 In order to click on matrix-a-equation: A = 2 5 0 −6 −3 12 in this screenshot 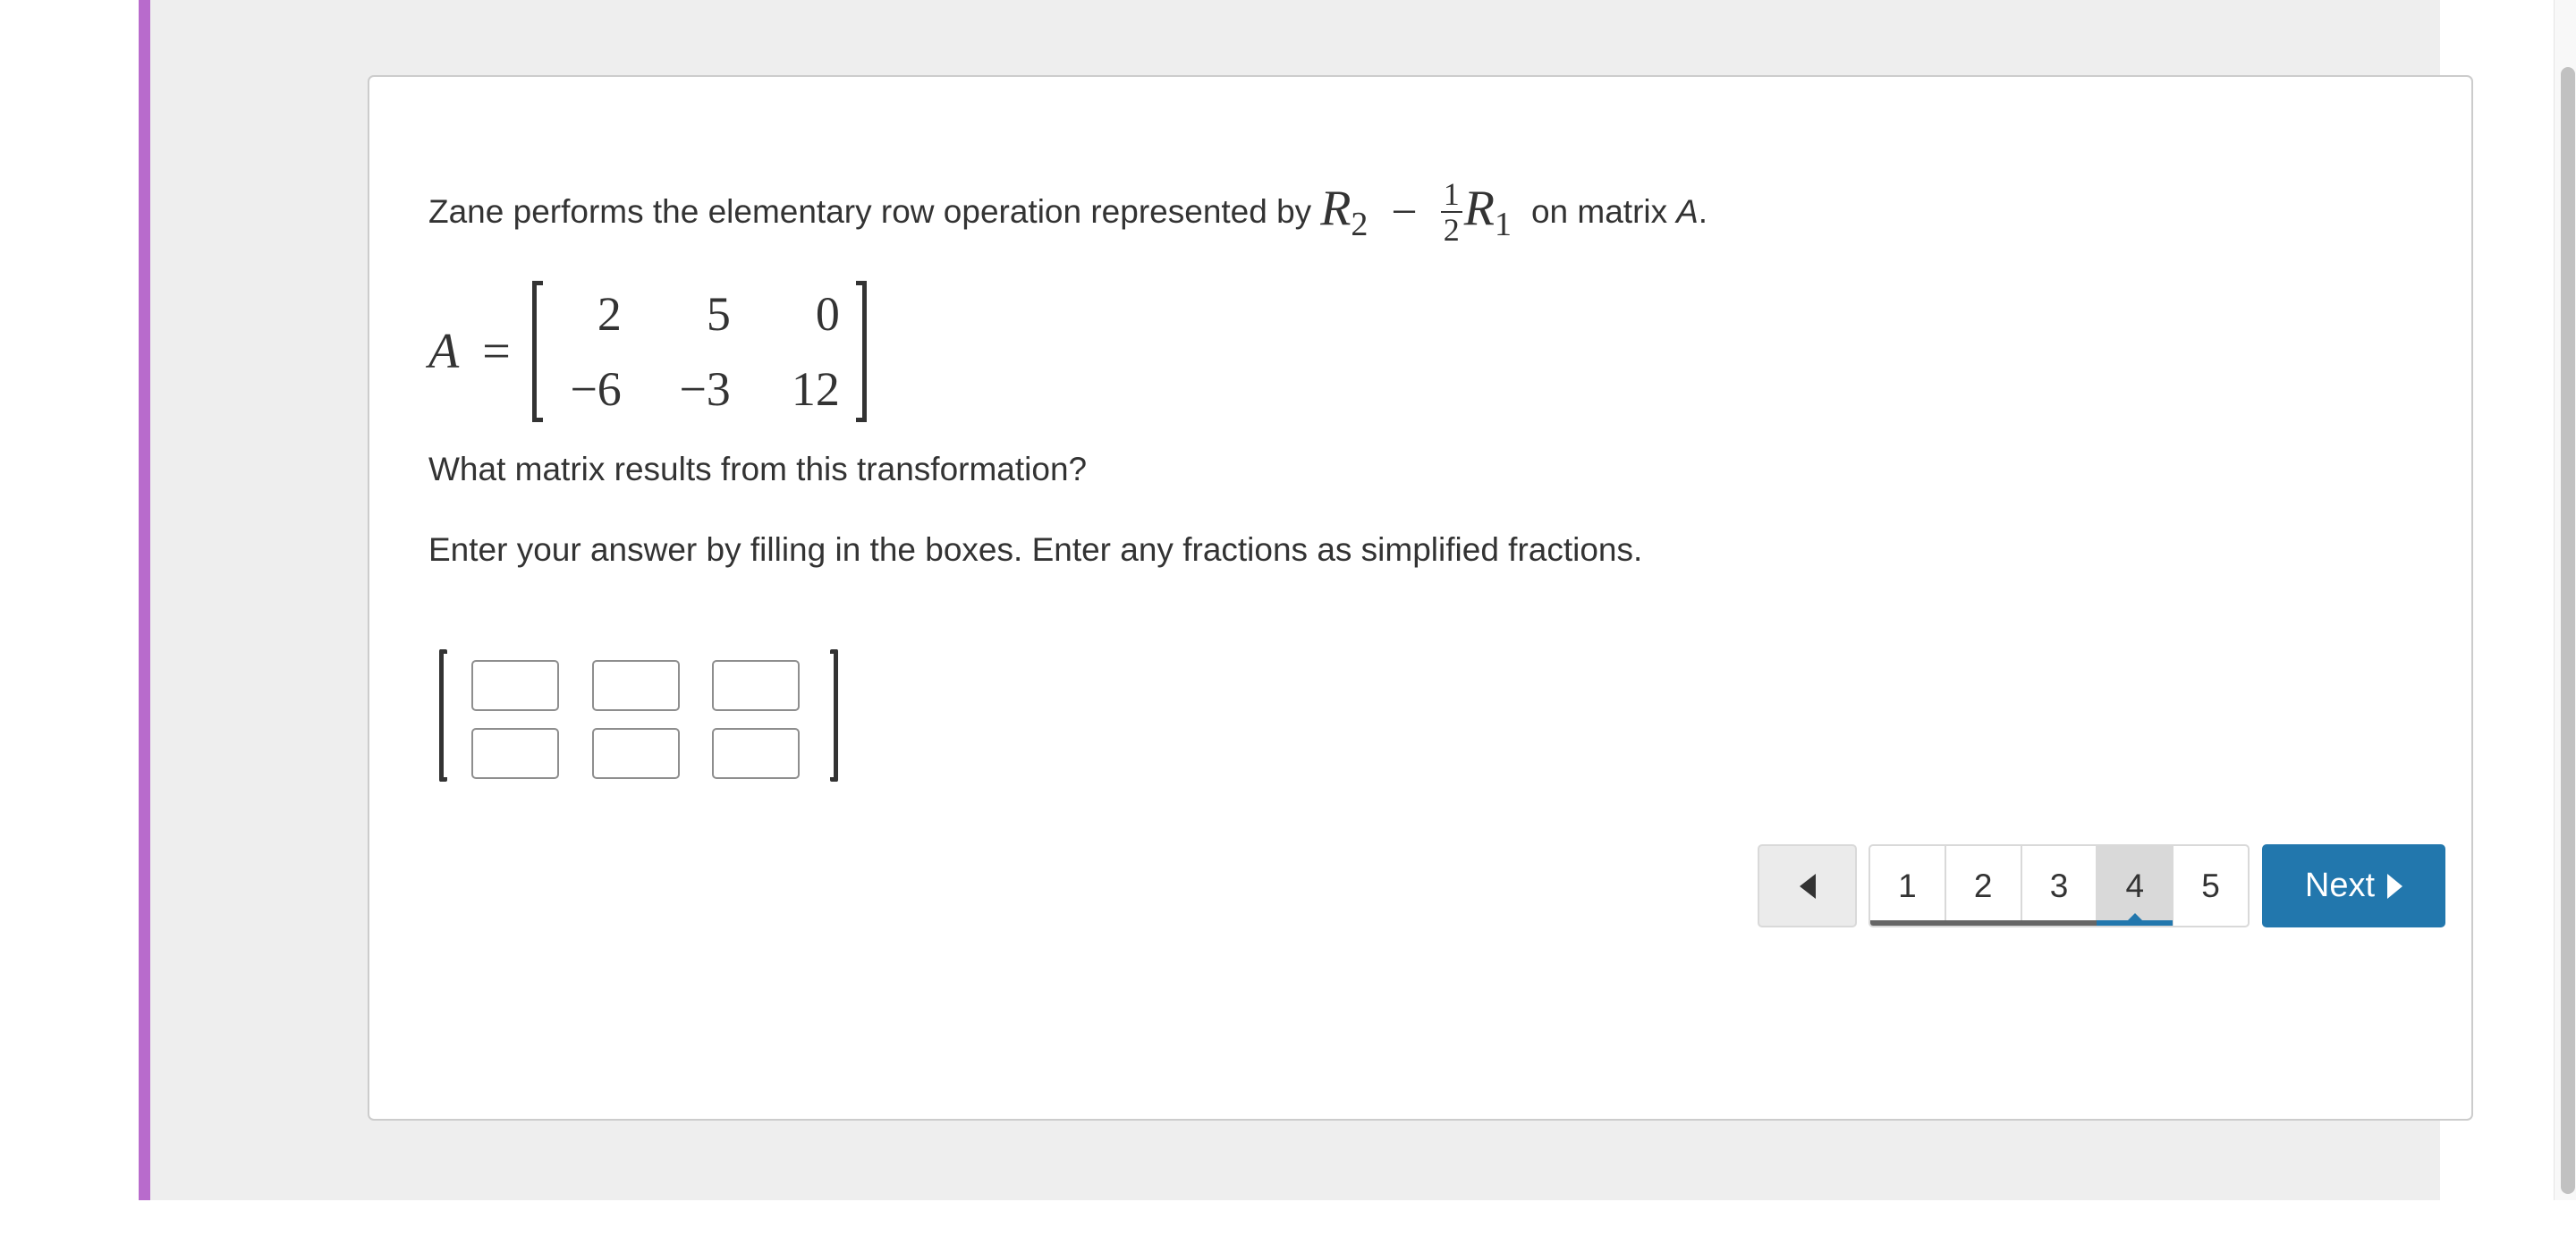, I will do `click(647, 351)`.